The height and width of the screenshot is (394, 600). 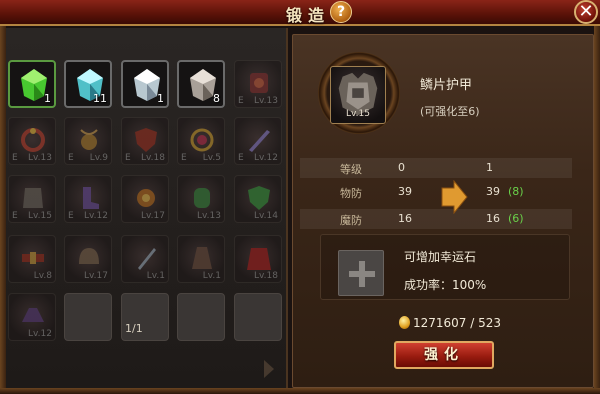 I want to click on cape-icon, so click(x=259, y=259).